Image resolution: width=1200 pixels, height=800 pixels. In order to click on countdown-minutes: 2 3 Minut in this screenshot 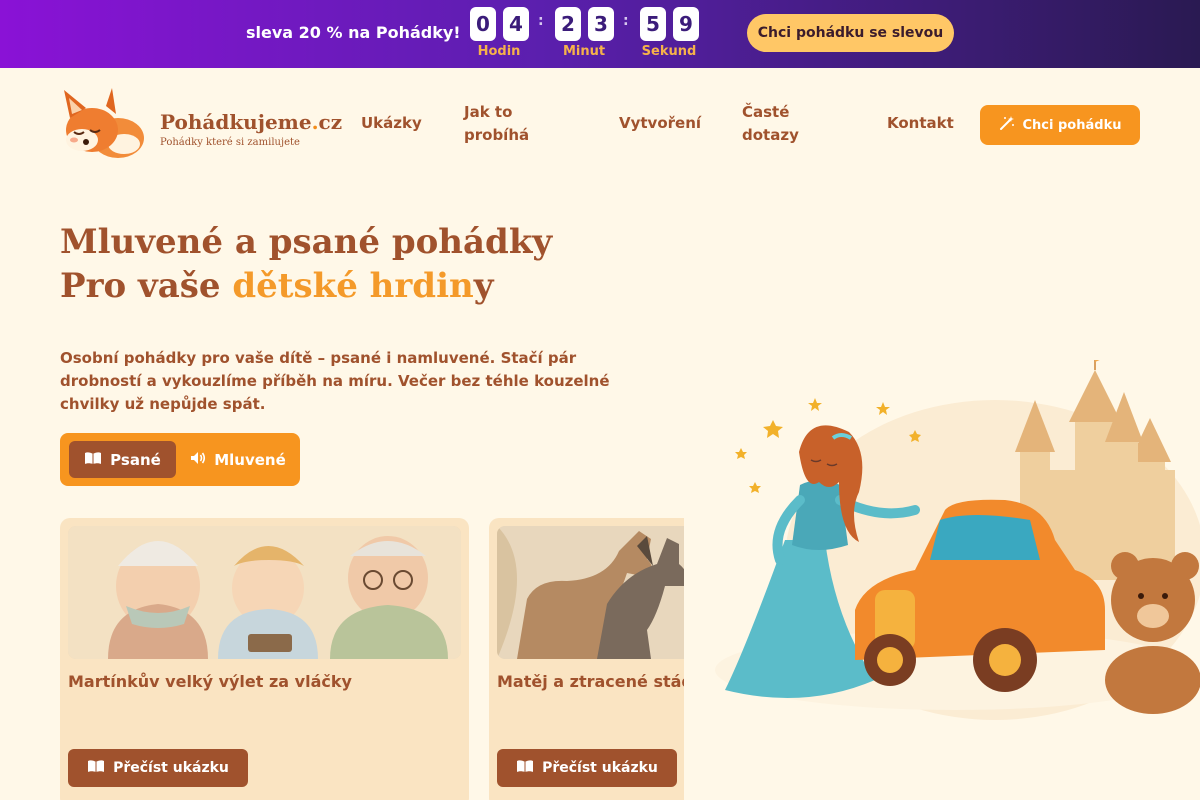, I will do `click(584, 34)`.